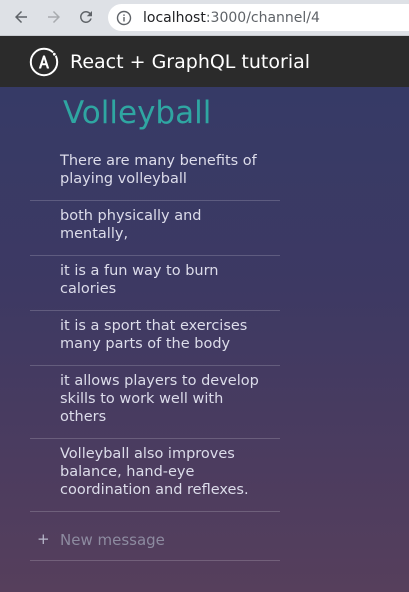 The image size is (409, 592). Describe the element at coordinates (190, 61) in the screenshot. I see `app-title: React + GraphQL tutorial` at that location.